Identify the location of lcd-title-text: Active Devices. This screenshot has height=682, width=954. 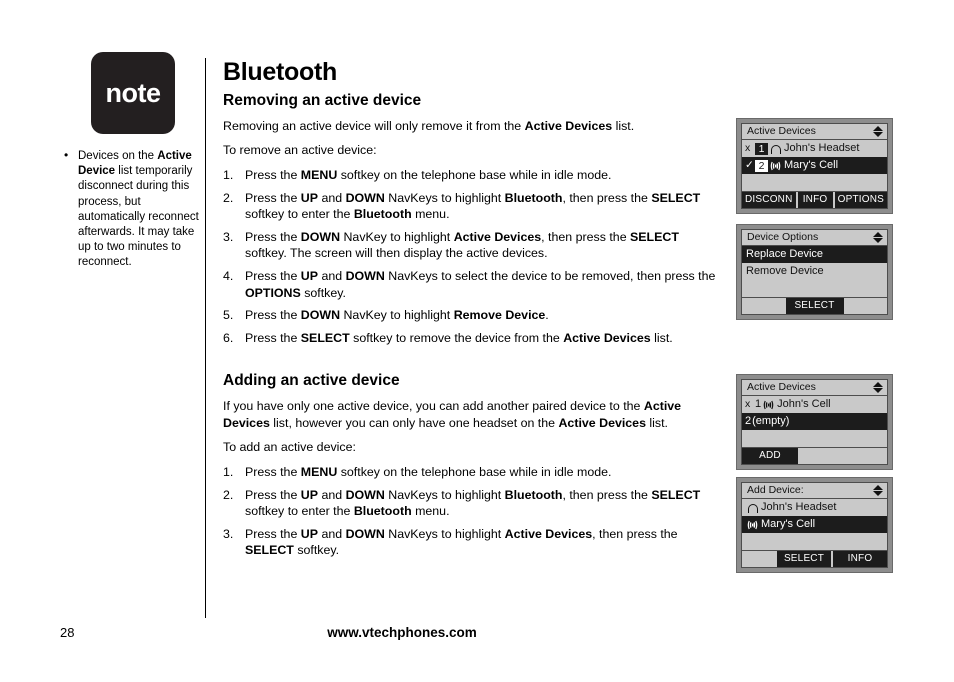
(781, 131).